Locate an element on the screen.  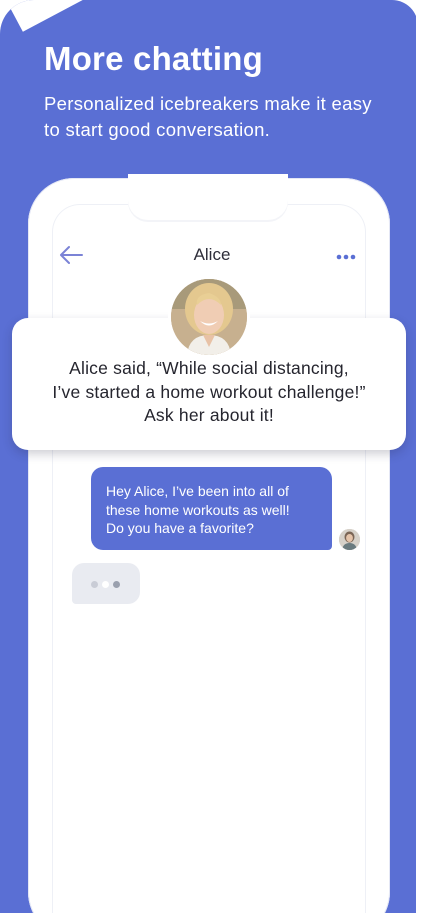
chat-contact-name: Alice is located at coordinates (212, 254).